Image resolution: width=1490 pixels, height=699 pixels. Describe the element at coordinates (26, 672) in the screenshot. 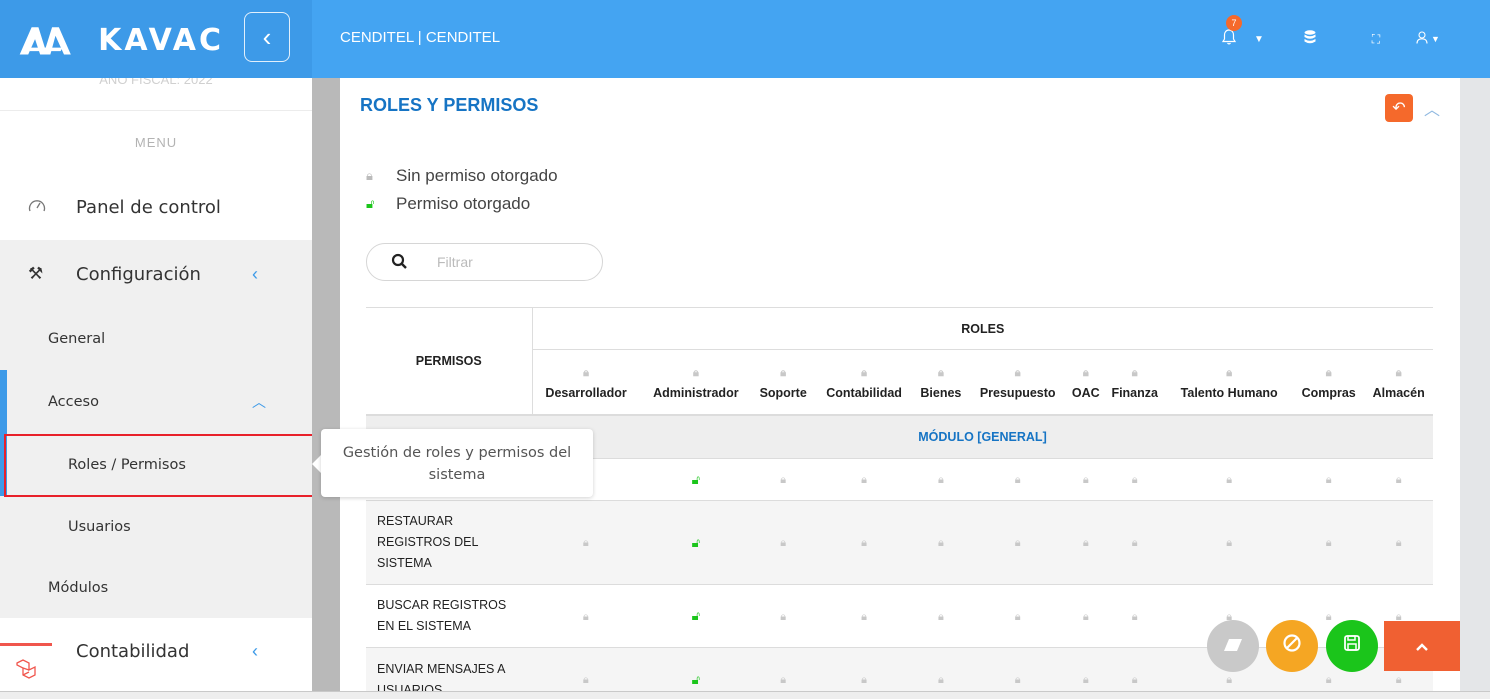

I see `laravel-icon` at that location.